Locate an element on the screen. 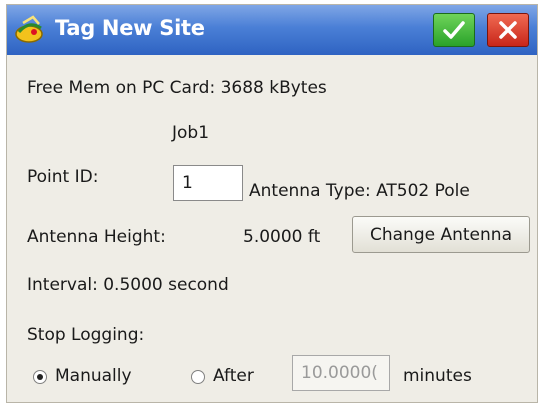 The image size is (544, 407). satellite-icon is located at coordinates (29, 29).